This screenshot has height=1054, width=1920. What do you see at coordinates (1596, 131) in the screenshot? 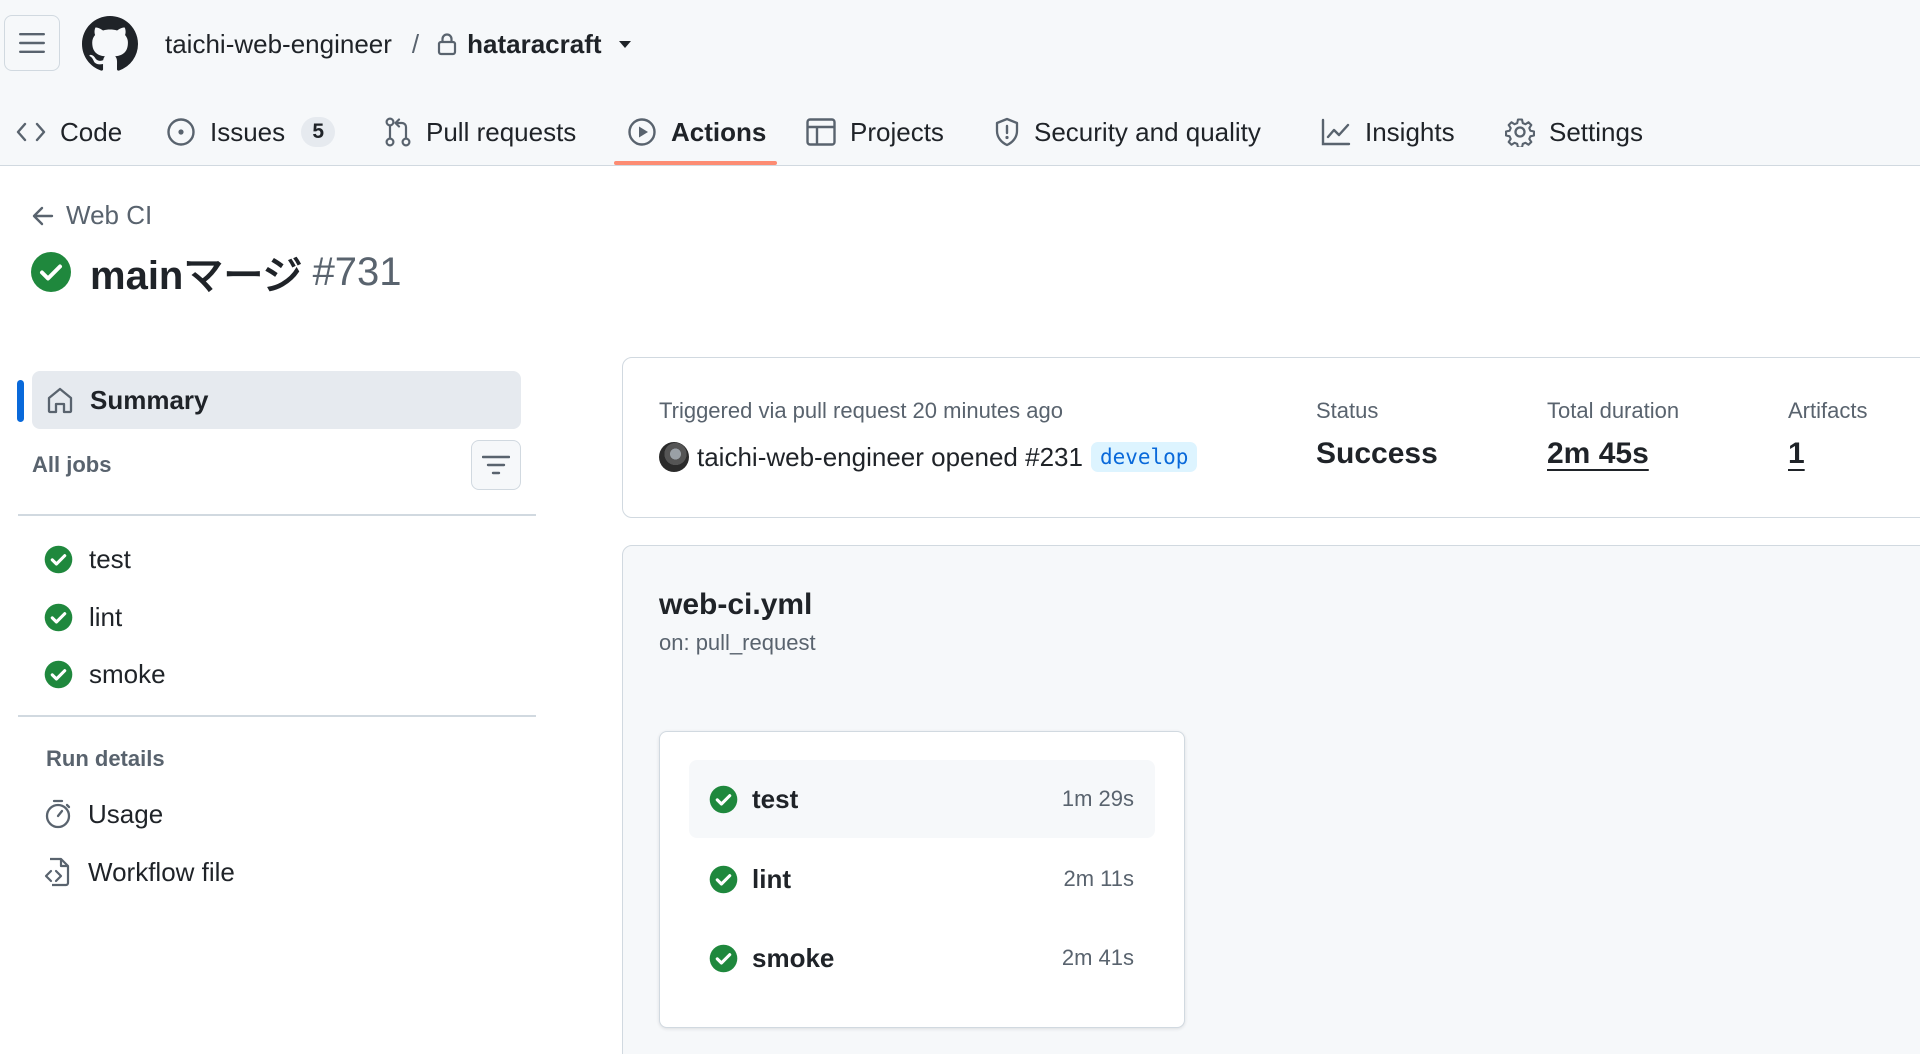
I see `tab-label: Settings` at bounding box center [1596, 131].